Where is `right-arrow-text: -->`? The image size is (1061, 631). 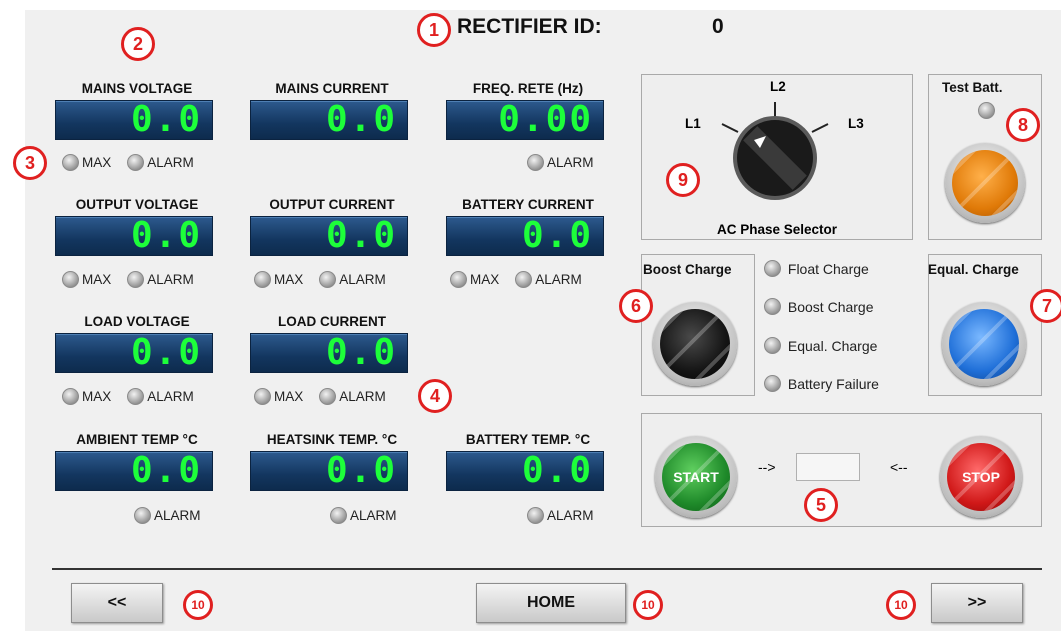
right-arrow-text: --> is located at coordinates (767, 467).